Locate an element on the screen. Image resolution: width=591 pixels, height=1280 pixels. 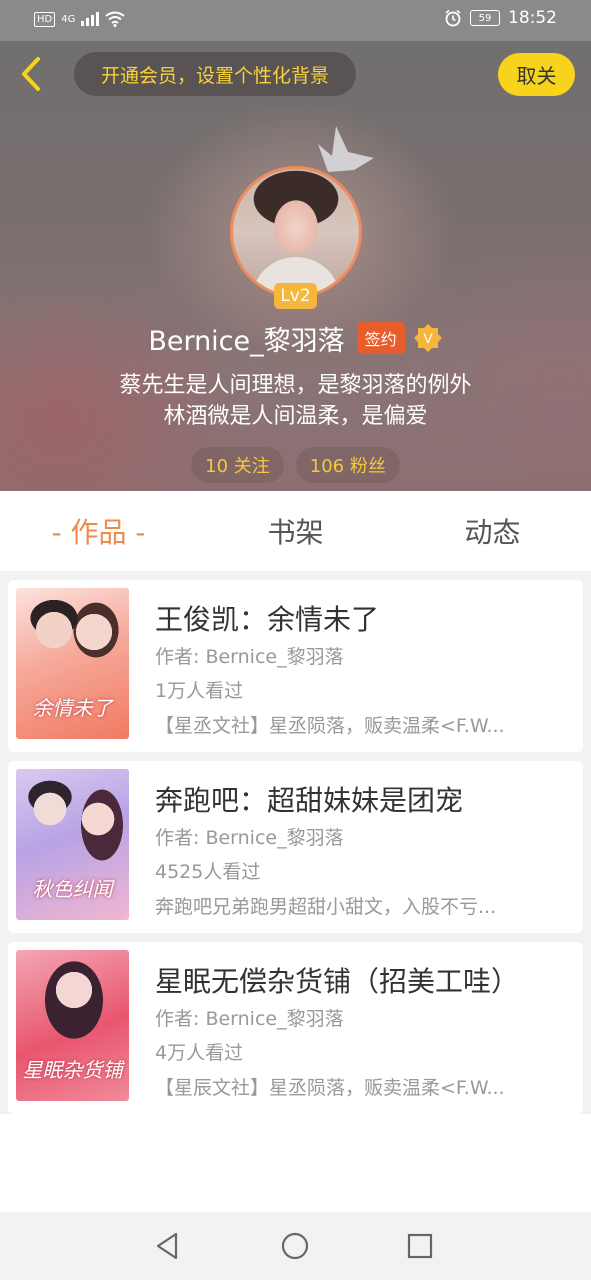
signal-icon is located at coordinates (90, 19).